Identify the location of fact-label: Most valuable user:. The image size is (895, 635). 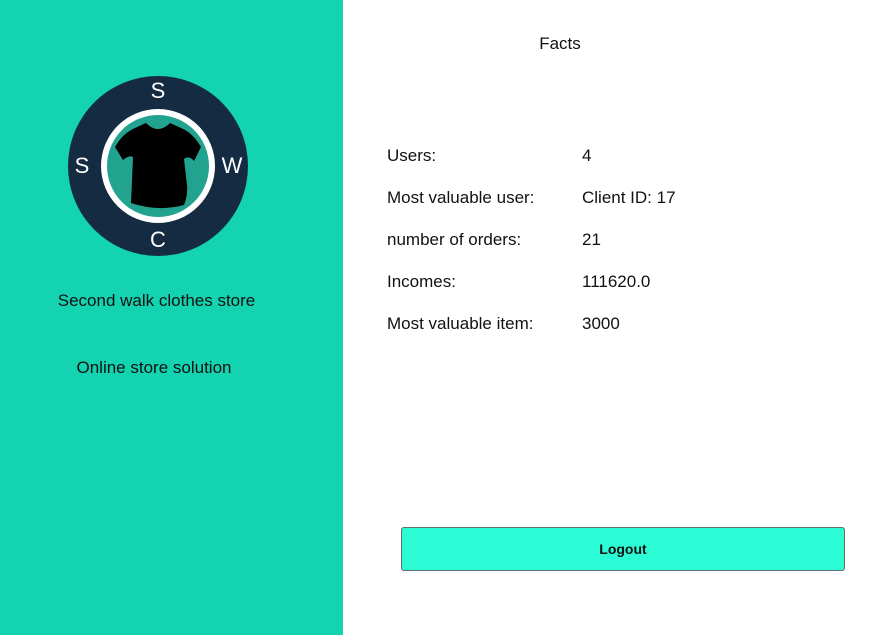
(461, 197).